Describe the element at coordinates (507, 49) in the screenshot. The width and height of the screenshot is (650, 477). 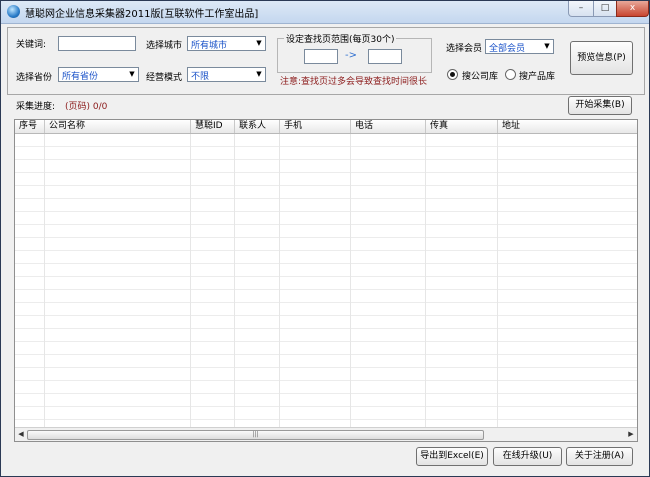
I see `member-select-value: 全部会员` at that location.